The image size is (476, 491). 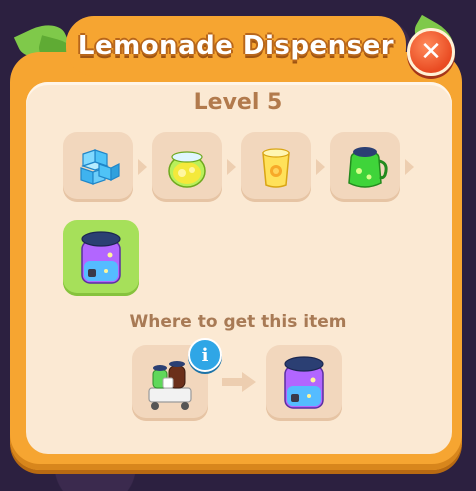 I want to click on info-icon: i, so click(x=205, y=355).